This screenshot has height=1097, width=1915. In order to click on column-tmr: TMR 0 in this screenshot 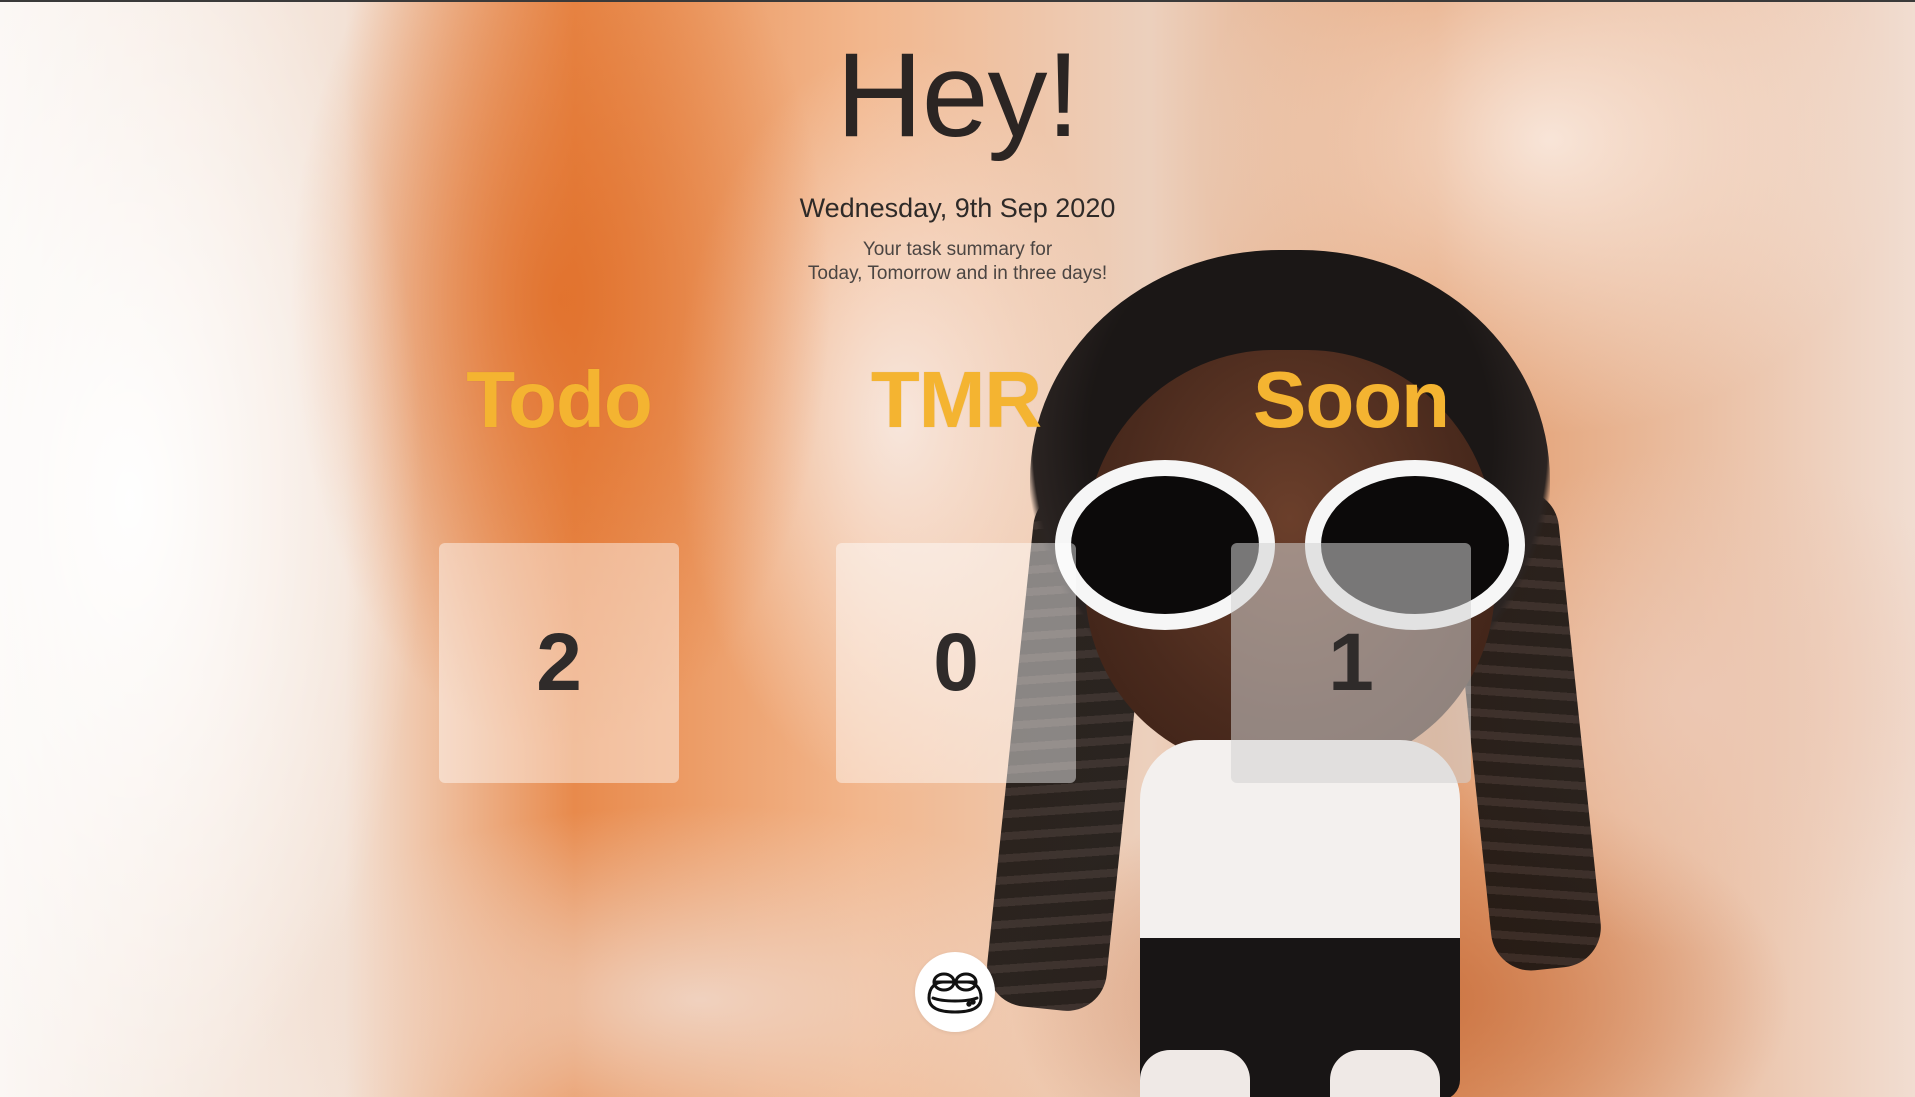, I will do `click(956, 575)`.